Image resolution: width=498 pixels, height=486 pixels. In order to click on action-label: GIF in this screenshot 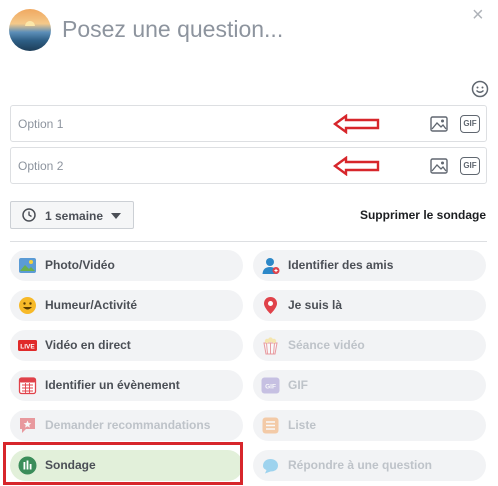, I will do `click(298, 385)`.